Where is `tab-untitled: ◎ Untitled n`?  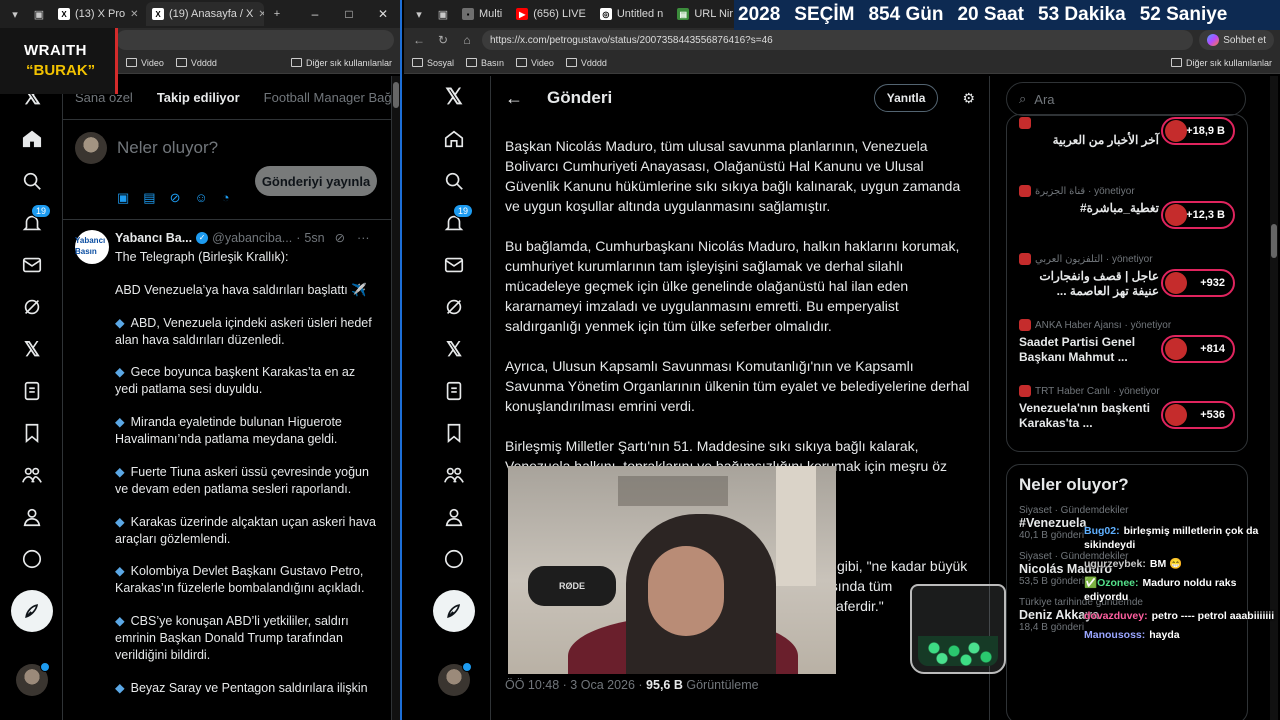 tab-untitled: ◎ Untitled n is located at coordinates (631, 14).